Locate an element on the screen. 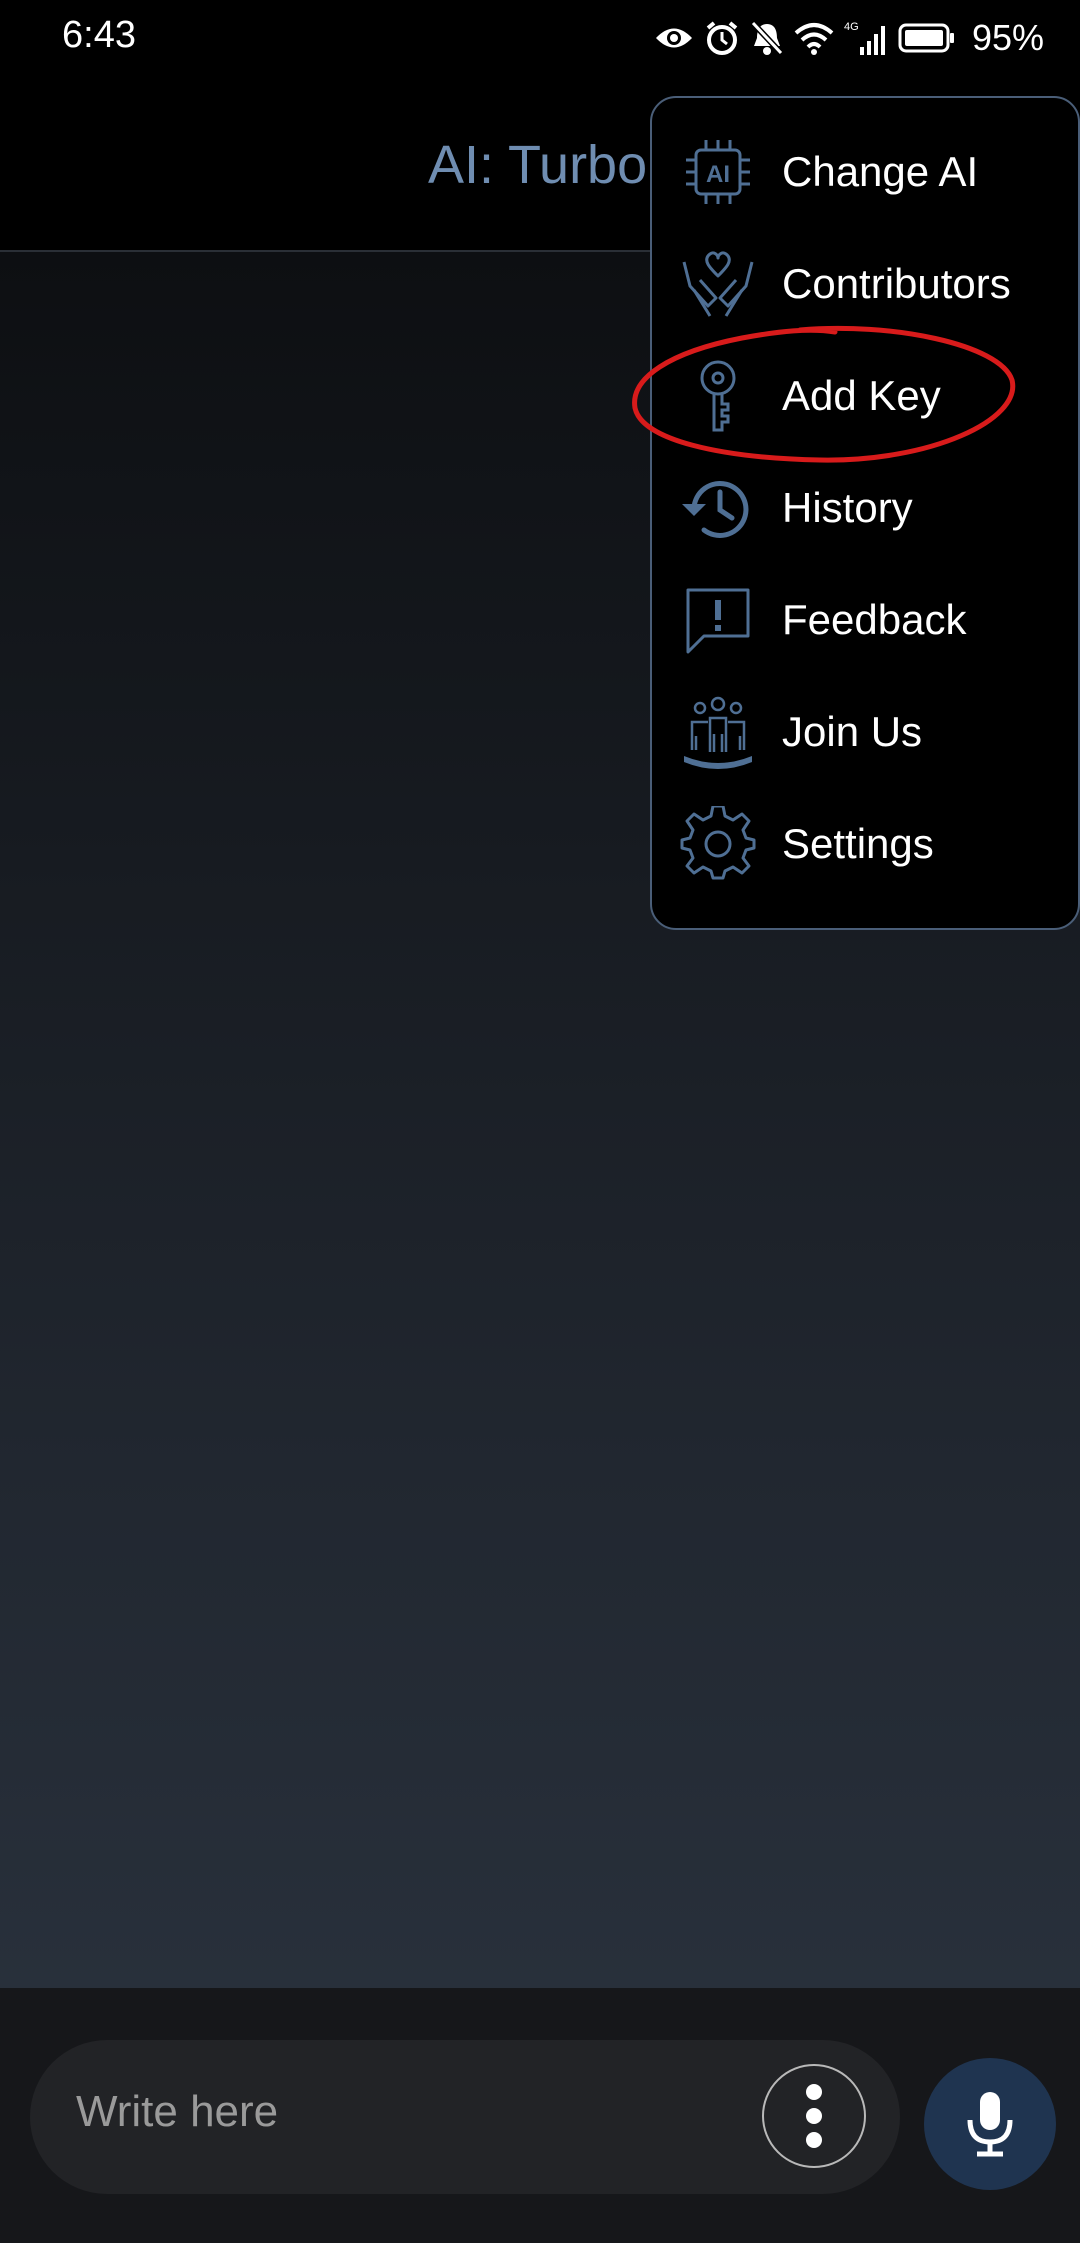 This screenshot has width=1080, height=2243. gear-icon is located at coordinates (718, 843).